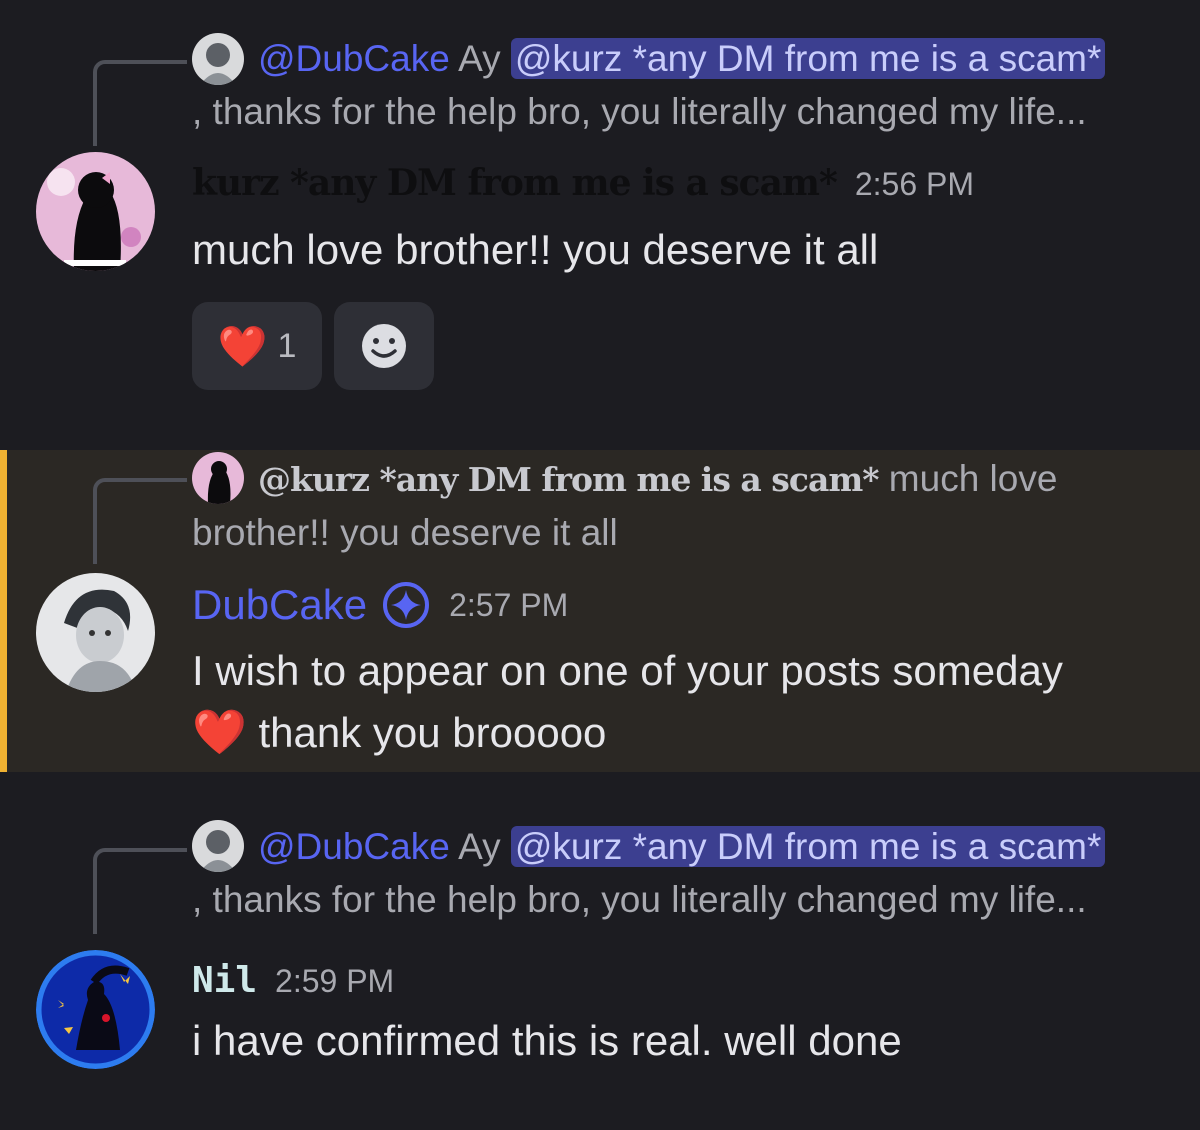 This screenshot has width=1200, height=1130. I want to click on author-name: kurz *any DM from me is a scam*, so click(515, 183).